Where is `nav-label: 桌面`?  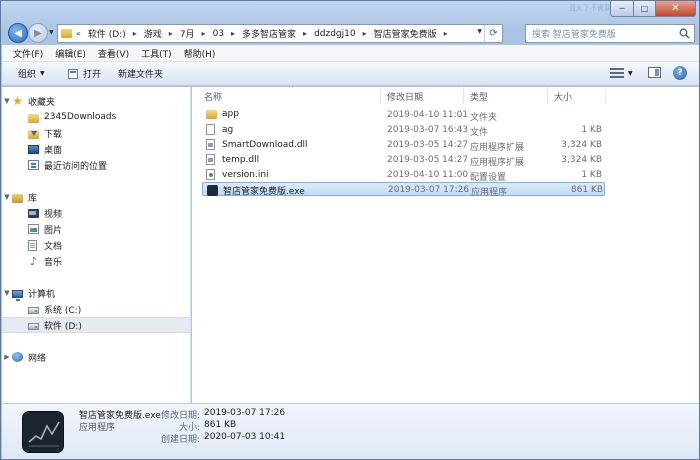
nav-label: 桌面 is located at coordinates (53, 150).